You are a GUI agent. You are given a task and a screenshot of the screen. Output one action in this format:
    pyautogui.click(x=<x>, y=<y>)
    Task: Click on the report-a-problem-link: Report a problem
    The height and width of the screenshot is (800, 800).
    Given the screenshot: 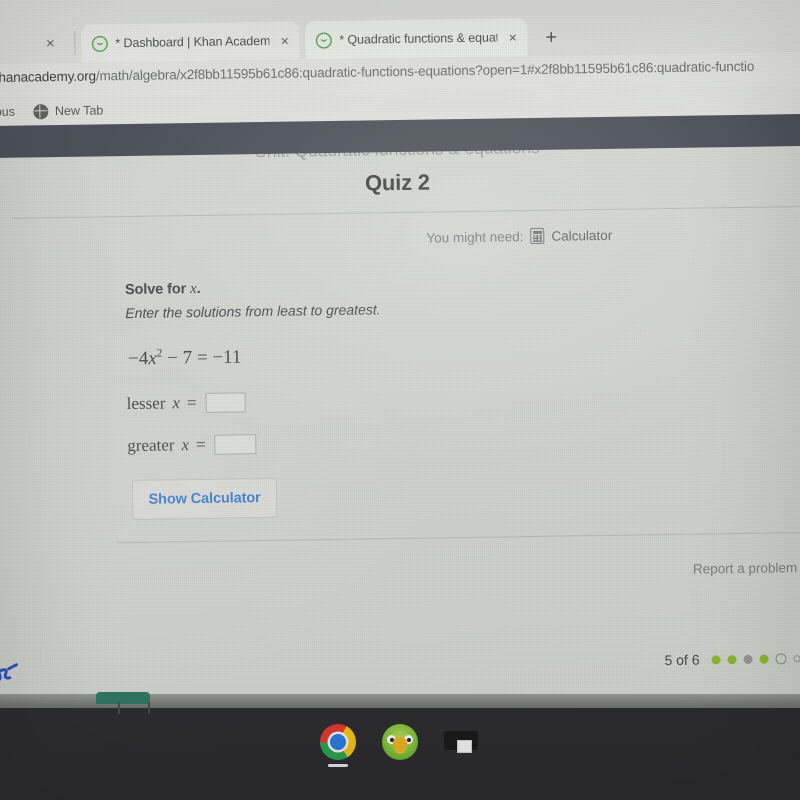 What is the action you would take?
    pyautogui.click(x=745, y=568)
    